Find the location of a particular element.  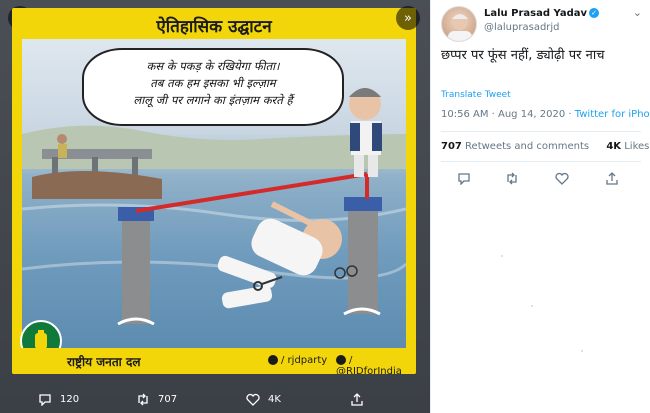

expand-icon: » is located at coordinates (408, 18).